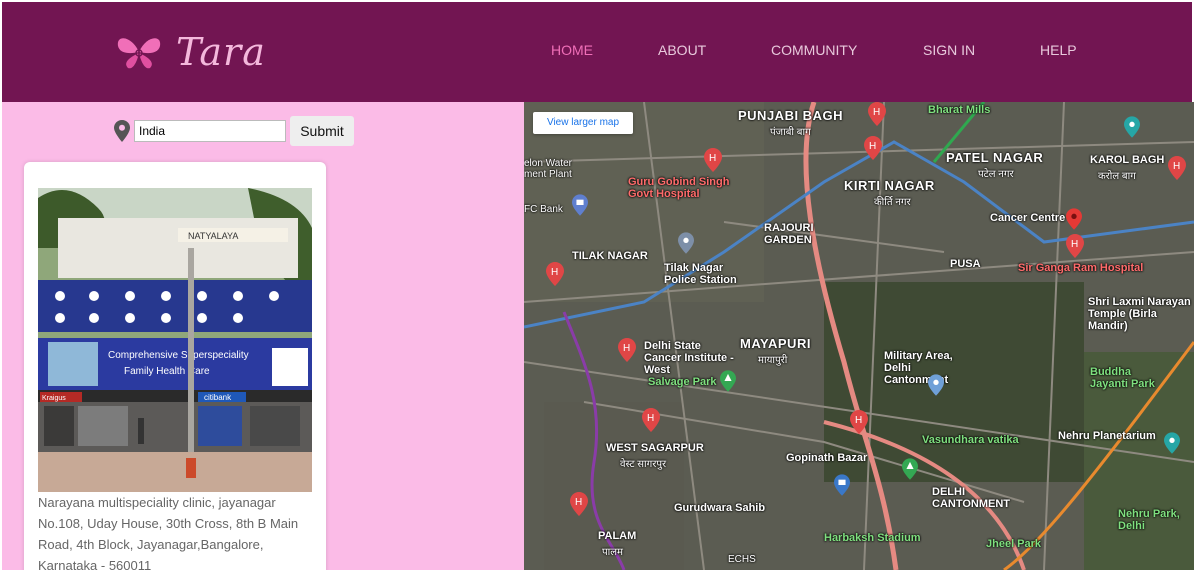  I want to click on nav-sign-in: SIGN IN, so click(949, 50).